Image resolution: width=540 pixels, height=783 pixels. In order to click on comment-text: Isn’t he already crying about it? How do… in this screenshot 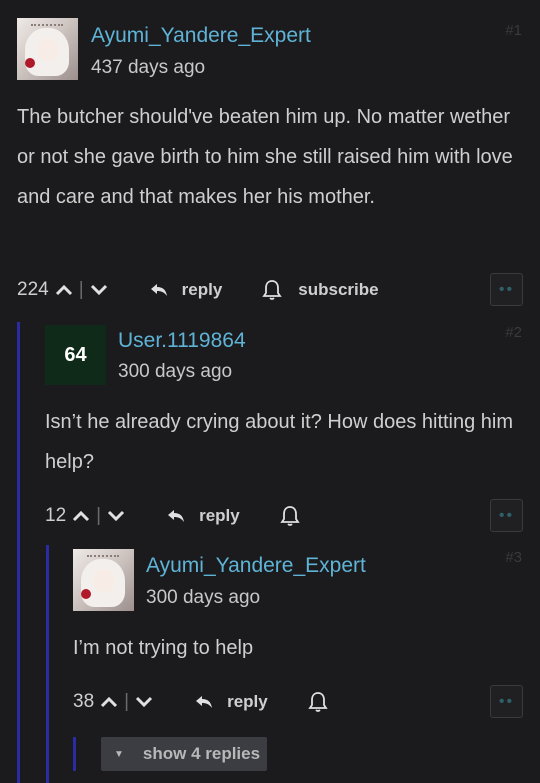, I will do `click(279, 442)`.